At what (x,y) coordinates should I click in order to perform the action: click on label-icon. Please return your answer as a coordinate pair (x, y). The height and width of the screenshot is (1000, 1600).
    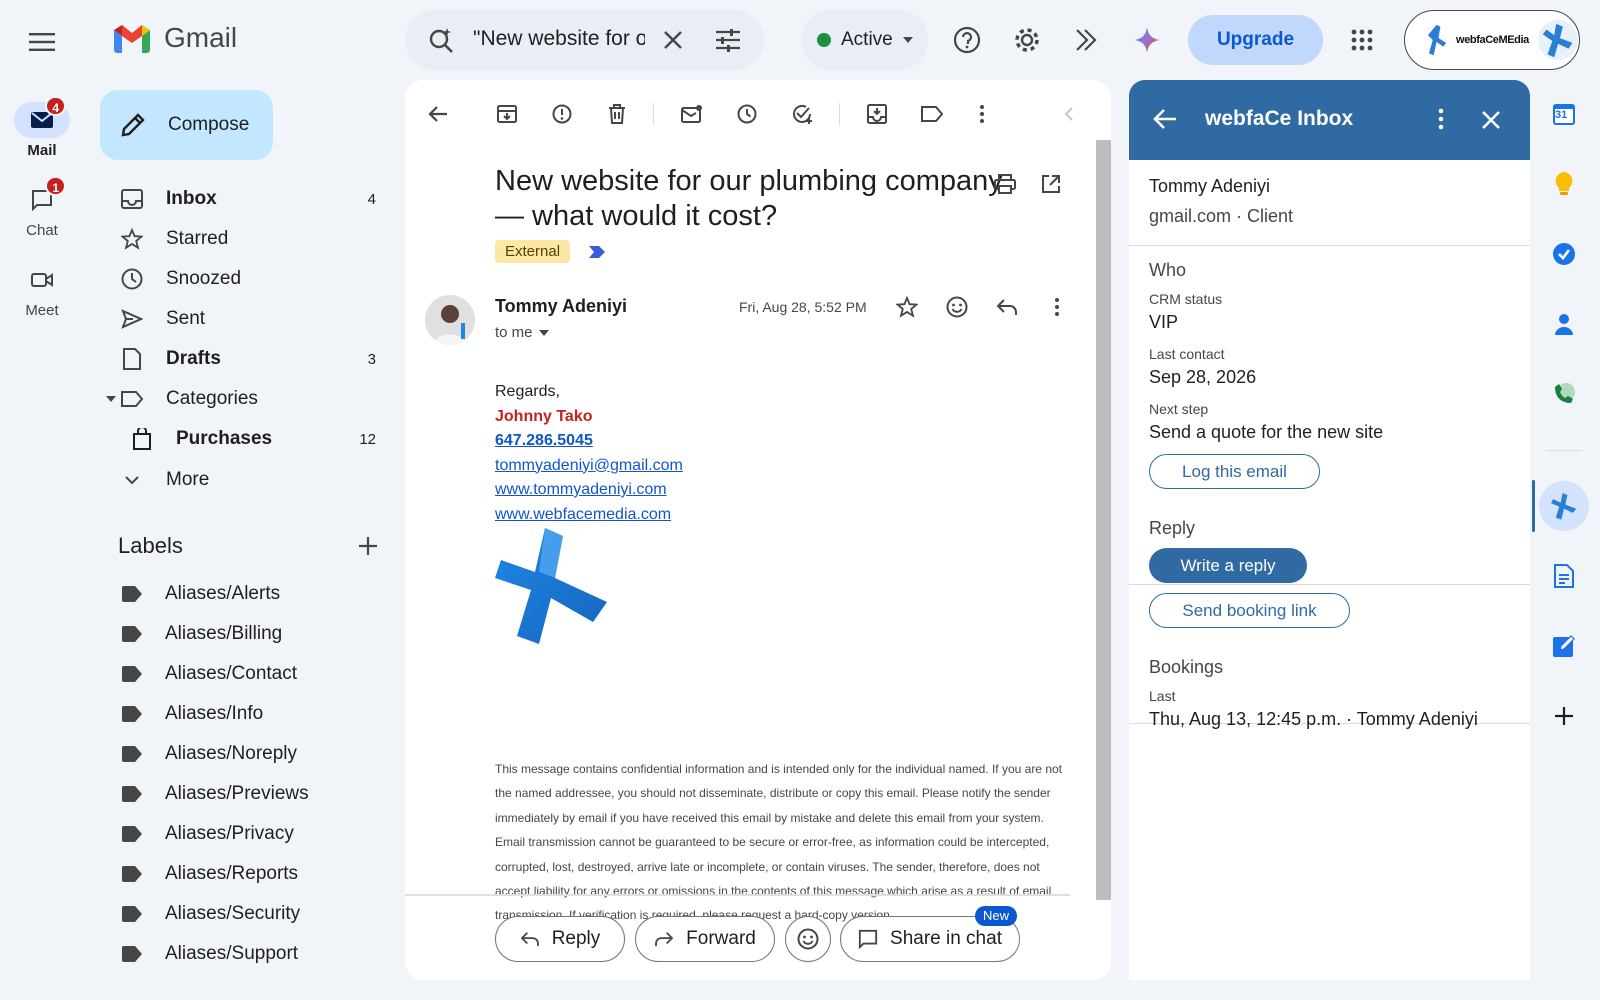
    Looking at the image, I should click on (932, 114).